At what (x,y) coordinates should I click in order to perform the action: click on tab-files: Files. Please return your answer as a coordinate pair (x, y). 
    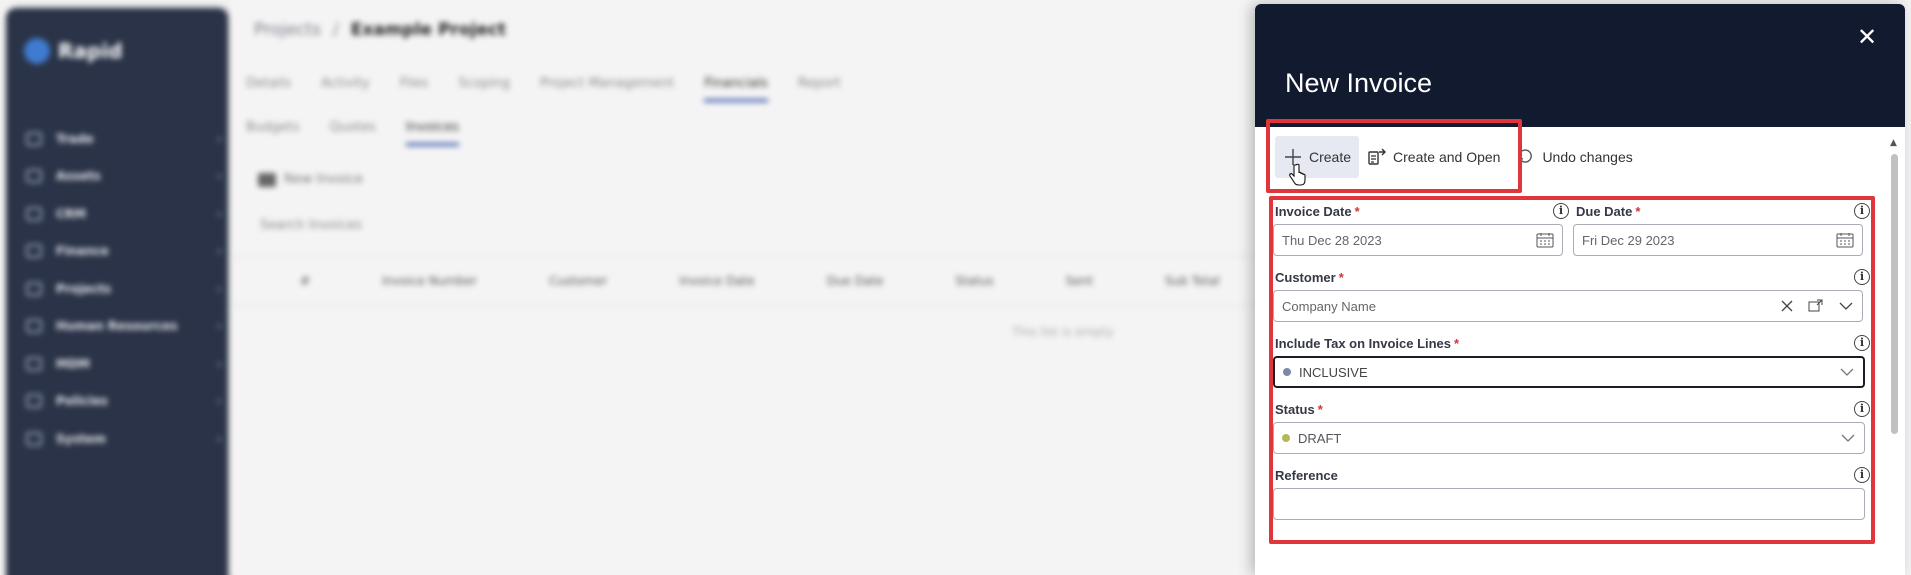
    Looking at the image, I should click on (414, 89).